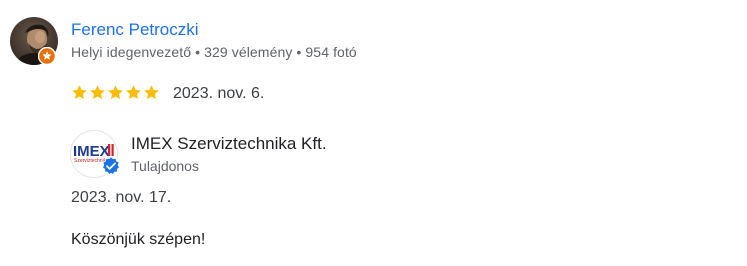  What do you see at coordinates (165, 166) in the screenshot?
I see `owner-role: Tulajdonos` at bounding box center [165, 166].